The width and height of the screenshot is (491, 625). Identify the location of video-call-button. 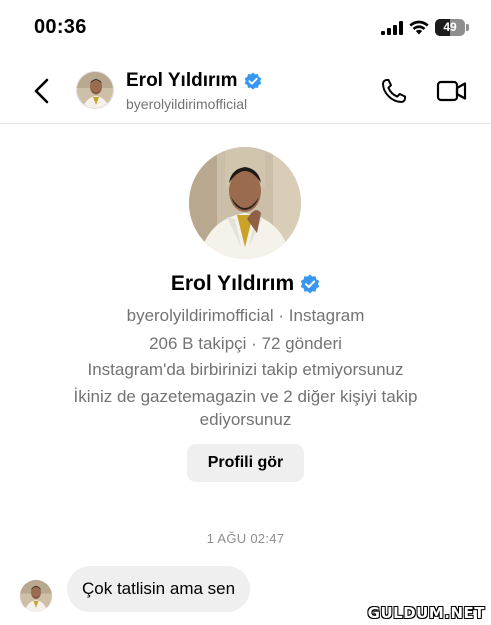
(452, 91).